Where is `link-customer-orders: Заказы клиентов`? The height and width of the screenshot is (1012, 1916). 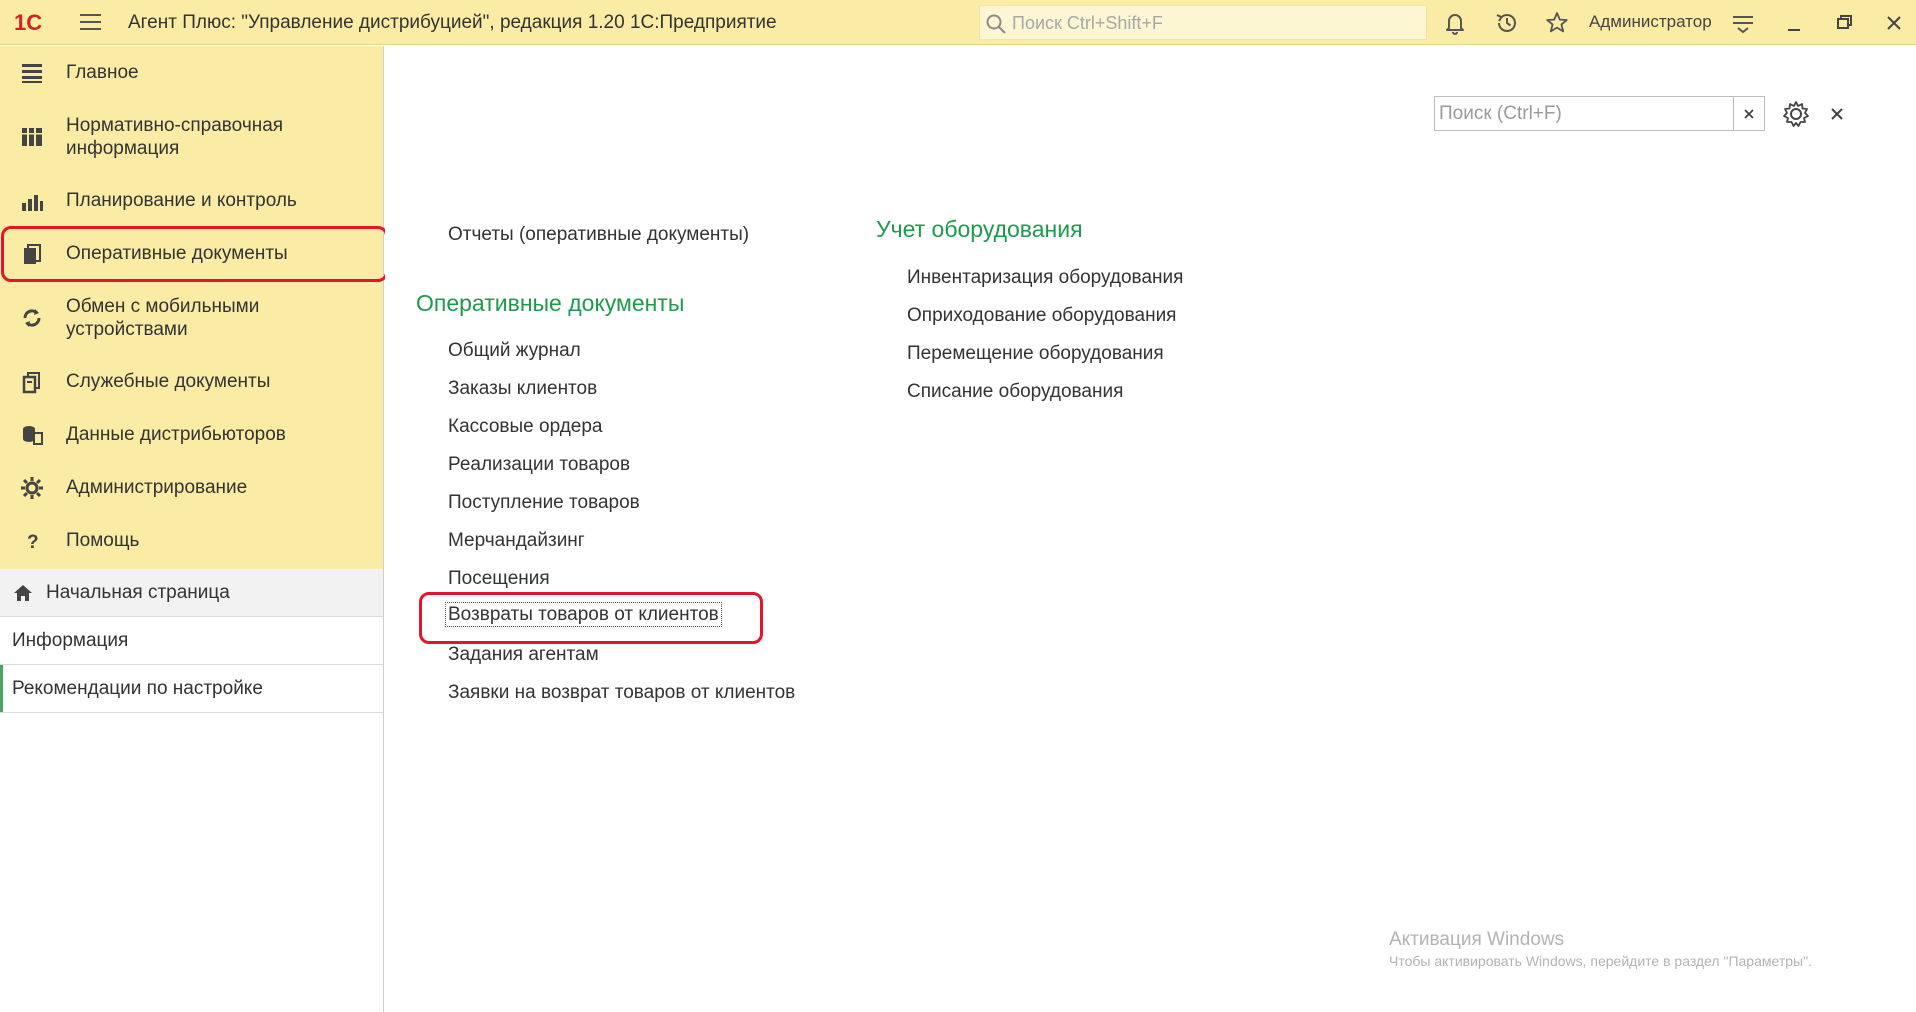
link-customer-orders: Заказы клиентов is located at coordinates (522, 389).